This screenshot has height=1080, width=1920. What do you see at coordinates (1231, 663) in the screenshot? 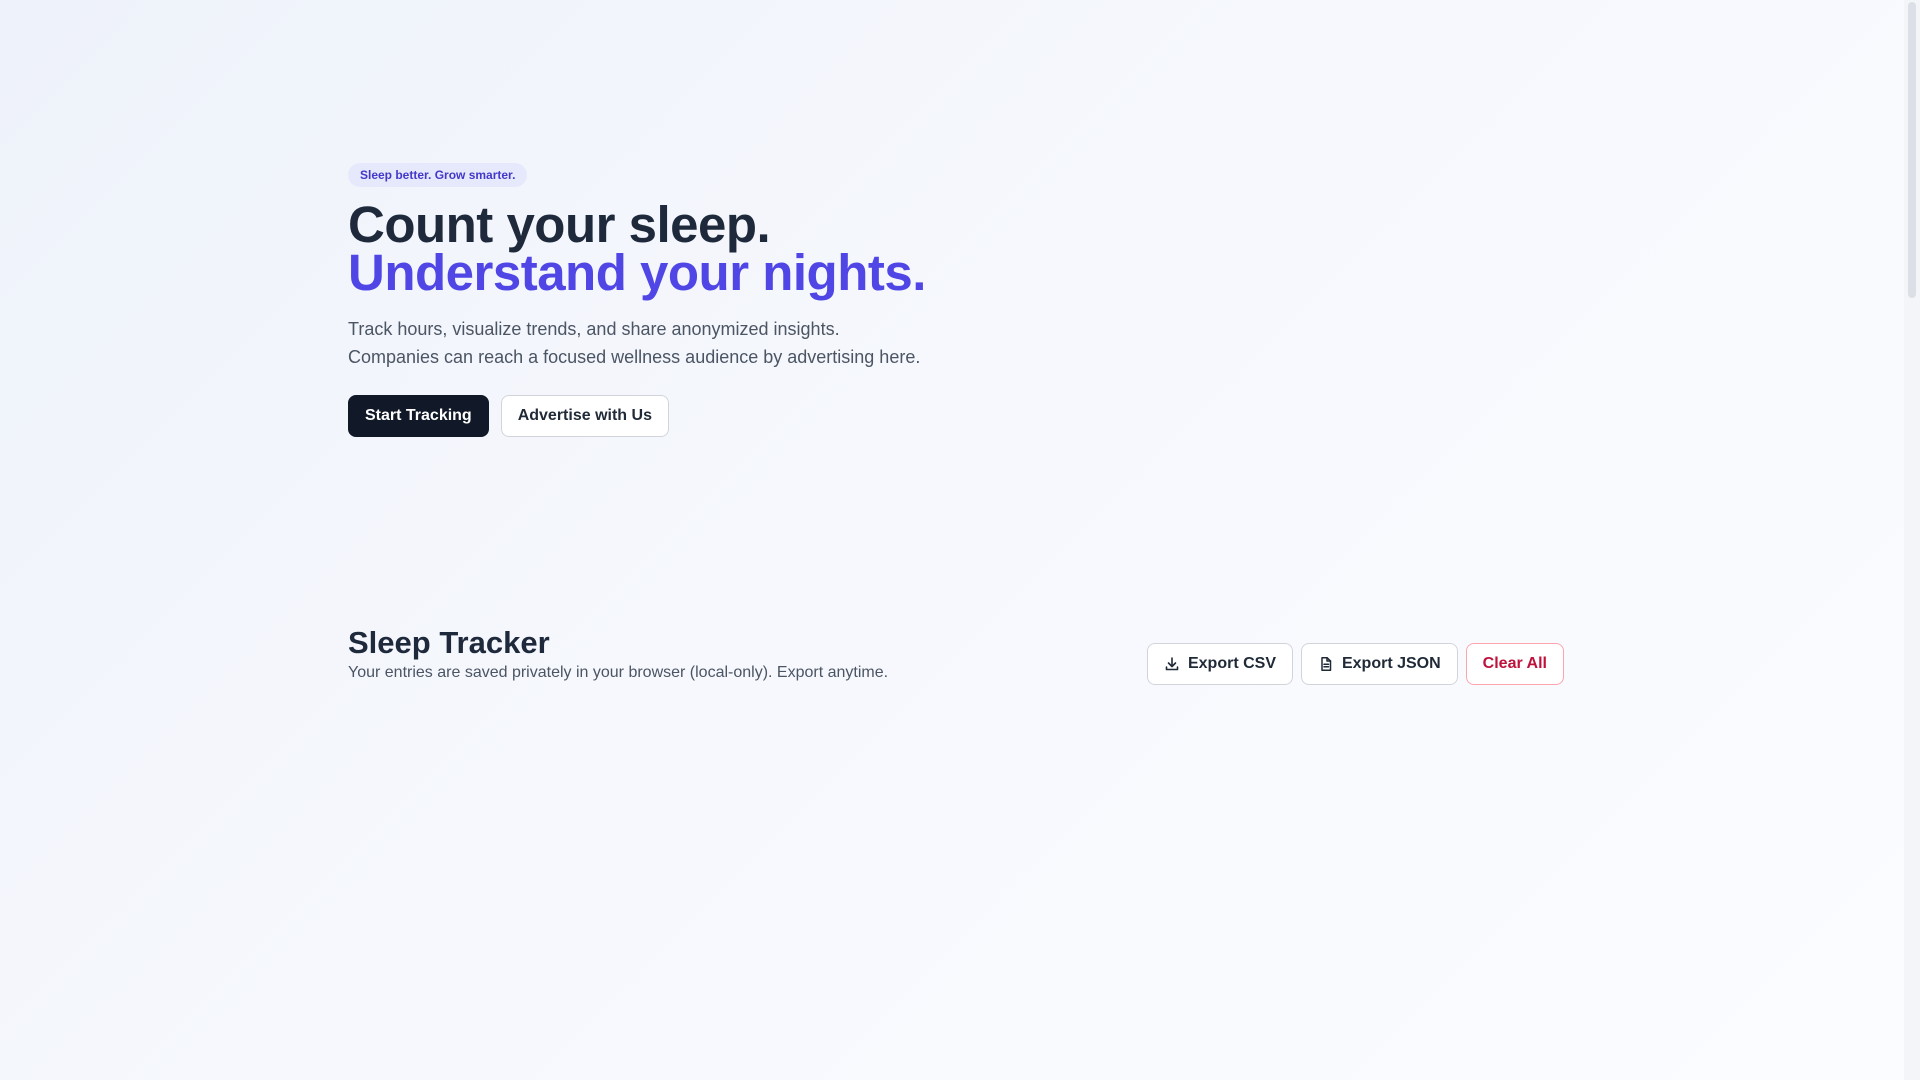
I see `export-csv-label: Export CSV` at bounding box center [1231, 663].